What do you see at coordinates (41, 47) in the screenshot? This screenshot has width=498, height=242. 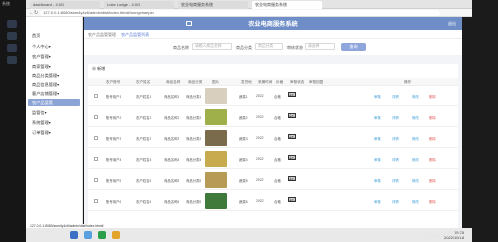 I see `sidebar-item-profile: 个人中心▾` at bounding box center [41, 47].